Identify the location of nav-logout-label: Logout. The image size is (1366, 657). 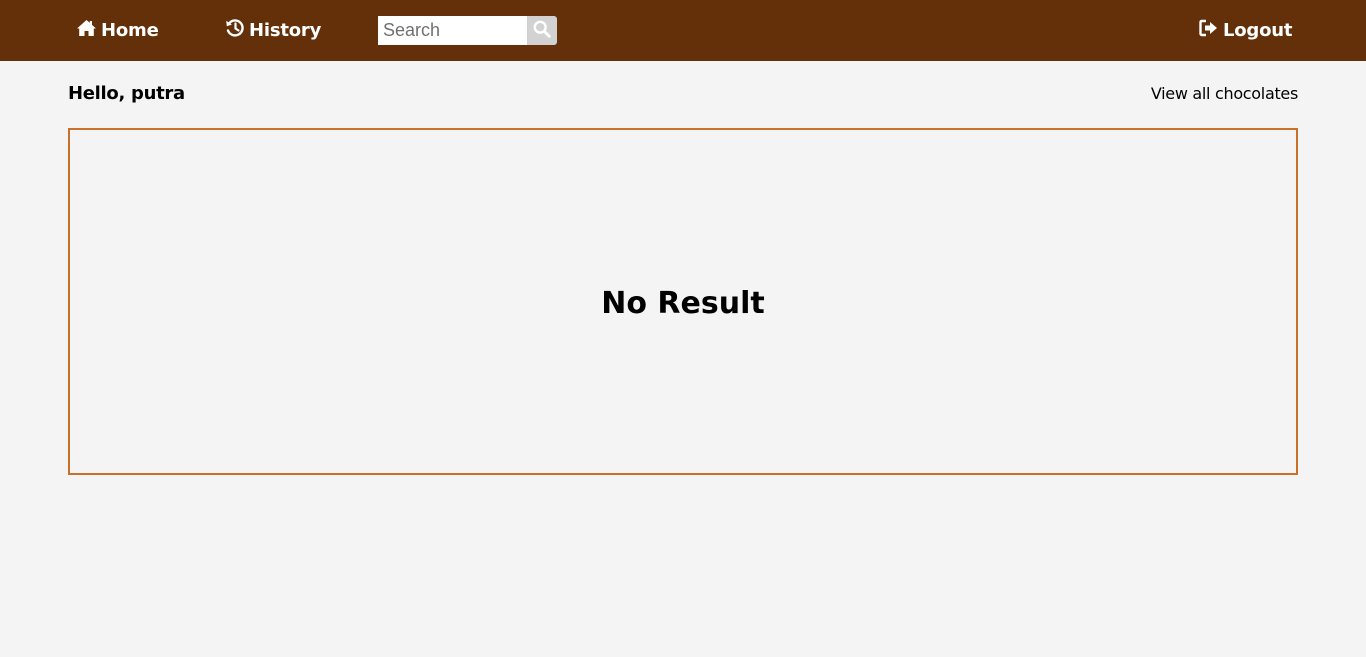
(1258, 30).